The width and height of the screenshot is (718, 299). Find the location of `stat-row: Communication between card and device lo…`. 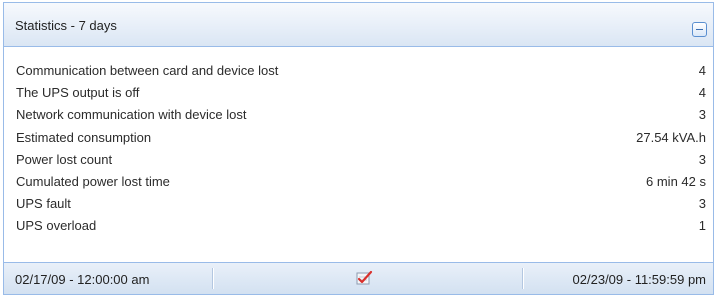

stat-row: Communication between card and device lo… is located at coordinates (358, 71).